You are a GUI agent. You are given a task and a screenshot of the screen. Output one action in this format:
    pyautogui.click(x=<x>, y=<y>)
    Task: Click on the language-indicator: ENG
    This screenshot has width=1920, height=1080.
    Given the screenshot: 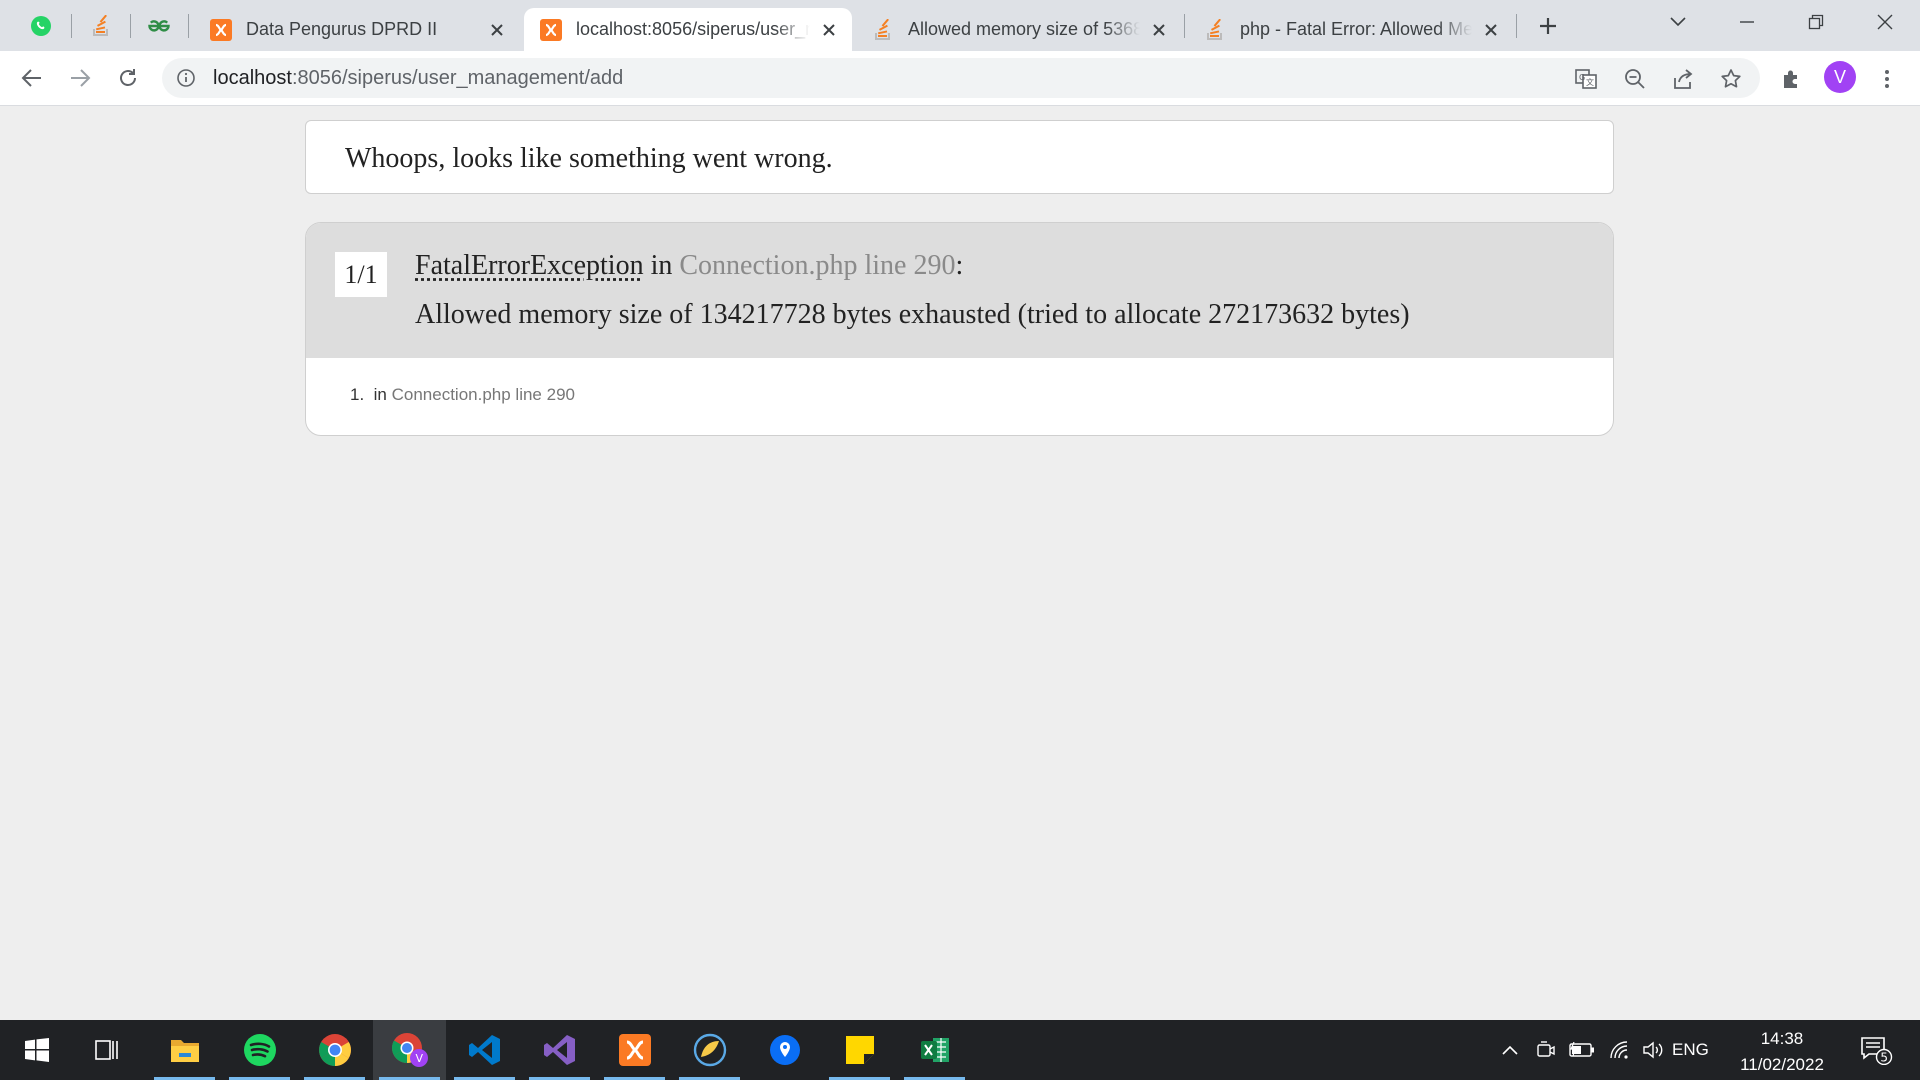 What is the action you would take?
    pyautogui.click(x=1690, y=1050)
    